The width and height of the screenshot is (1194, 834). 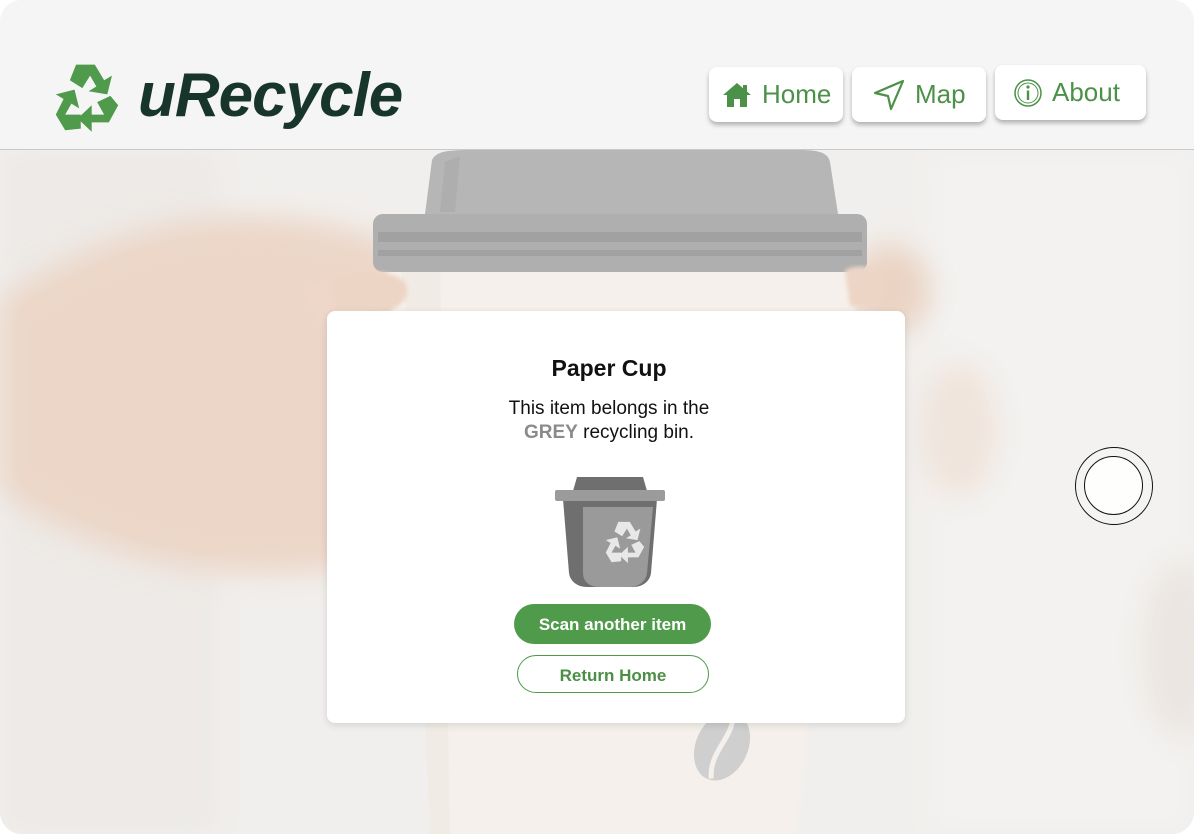 What do you see at coordinates (1086, 92) in the screenshot?
I see `about-button-label: About` at bounding box center [1086, 92].